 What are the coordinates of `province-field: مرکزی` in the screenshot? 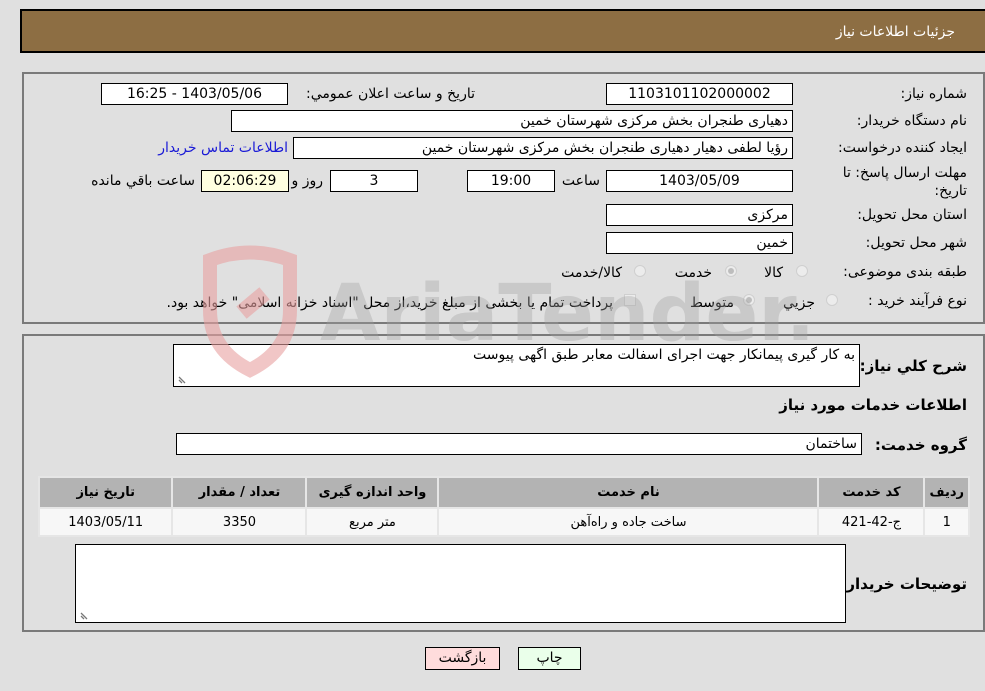 It's located at (699, 215).